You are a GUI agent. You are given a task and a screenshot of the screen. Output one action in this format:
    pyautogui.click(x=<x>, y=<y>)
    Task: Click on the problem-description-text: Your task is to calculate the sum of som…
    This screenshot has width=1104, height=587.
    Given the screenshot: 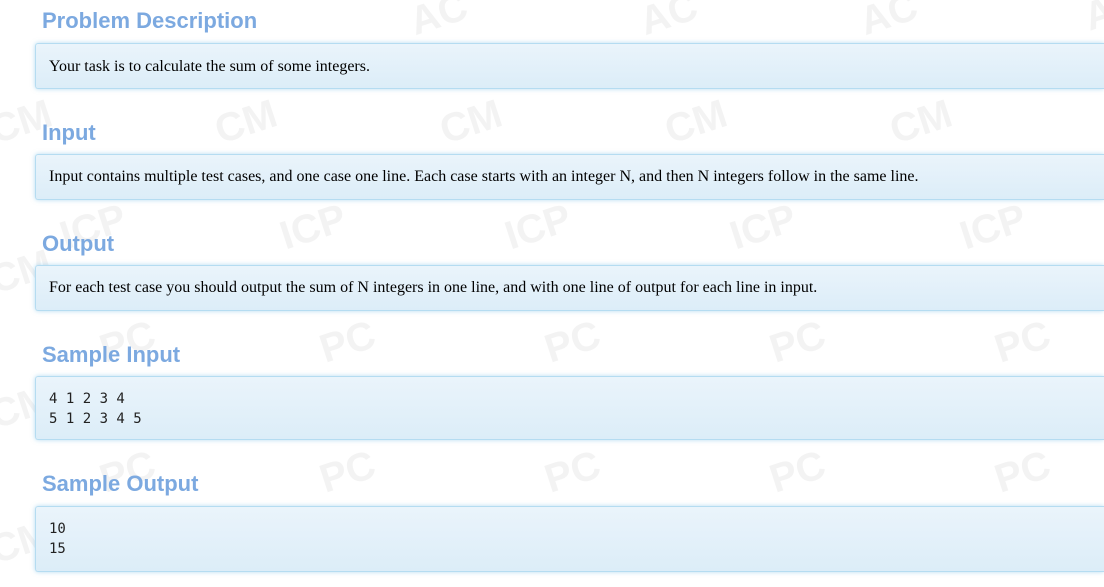 What is the action you would take?
    pyautogui.click(x=209, y=66)
    